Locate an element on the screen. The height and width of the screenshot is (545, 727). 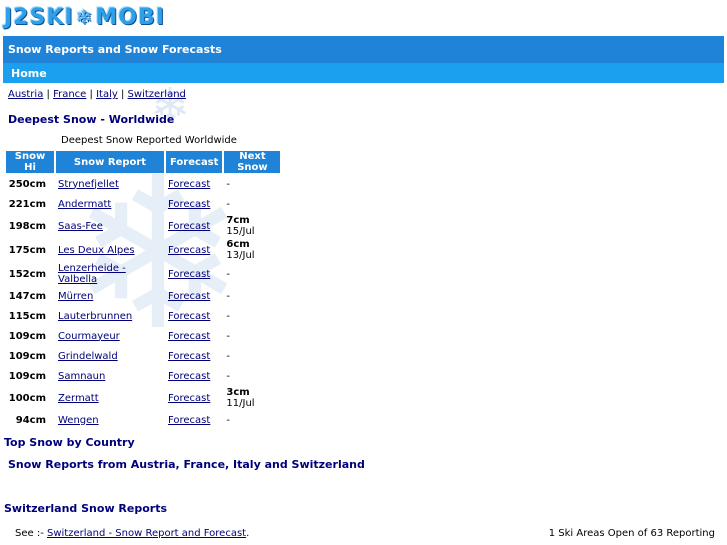
snowflake-icon: ❄ is located at coordinates (84, 17).